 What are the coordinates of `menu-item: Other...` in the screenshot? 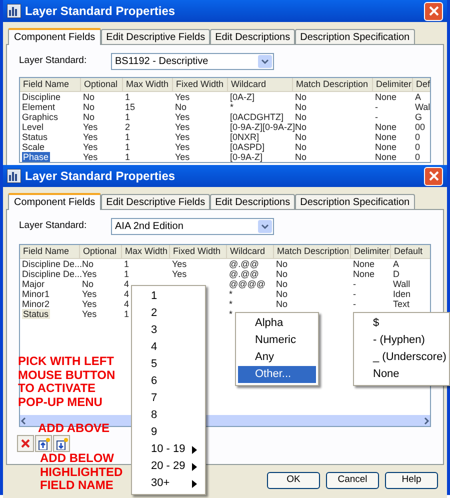 It's located at (277, 374).